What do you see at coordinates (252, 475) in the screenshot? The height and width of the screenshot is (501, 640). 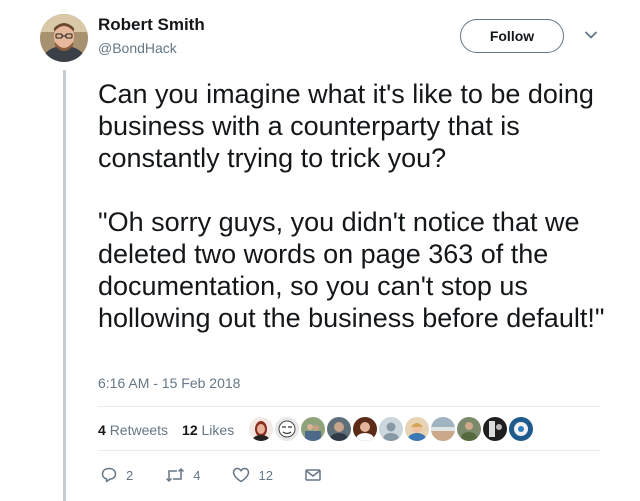 I see `like-button: 12` at bounding box center [252, 475].